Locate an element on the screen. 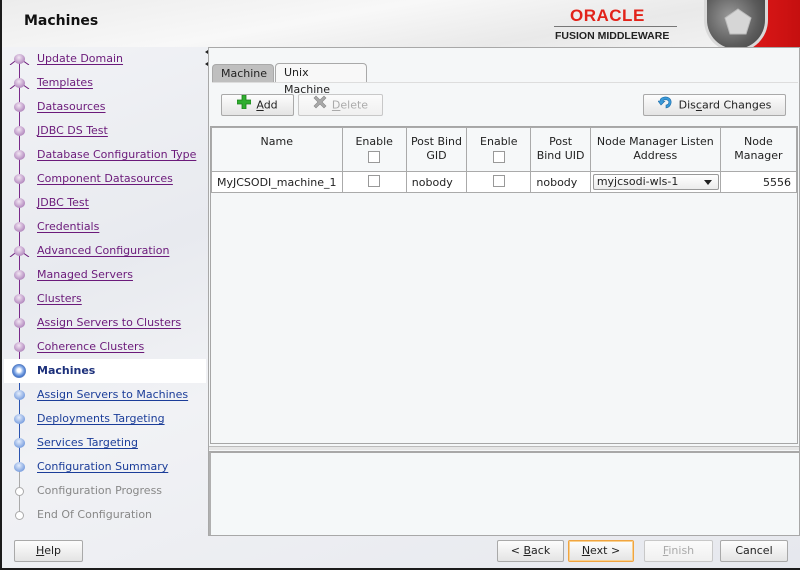 Image resolution: width=800 pixels, height=570 pixels. cell-post-bind-gid: nobody is located at coordinates (436, 182).